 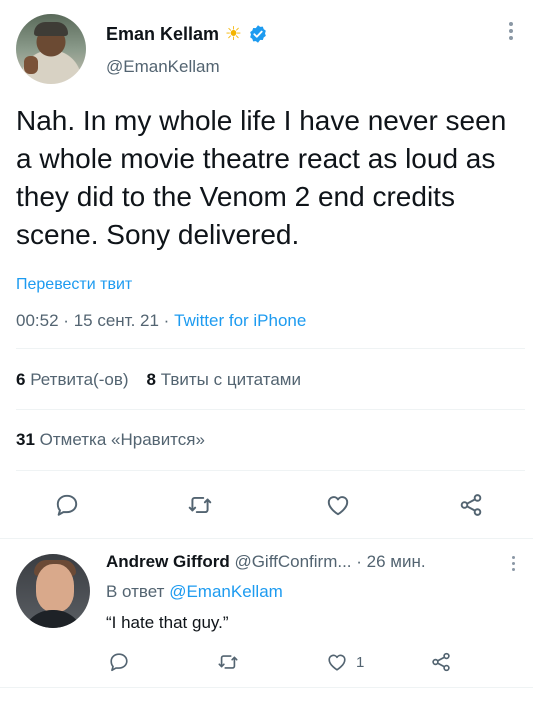 What do you see at coordinates (51, 49) in the screenshot?
I see `author-avatar` at bounding box center [51, 49].